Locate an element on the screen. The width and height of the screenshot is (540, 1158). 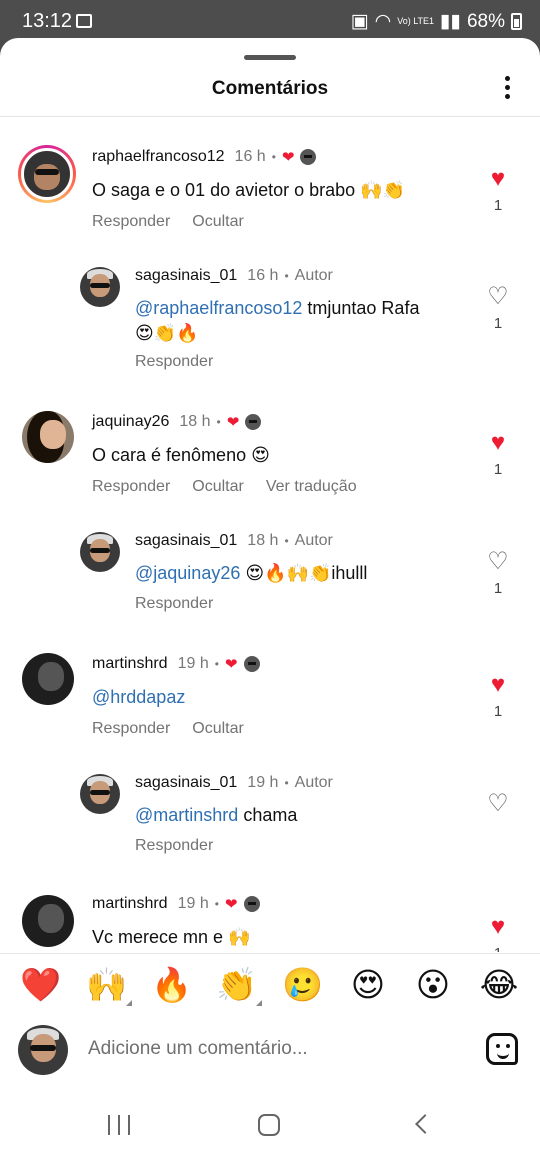
system-navigation-bar is located at coordinates (270, 1123).